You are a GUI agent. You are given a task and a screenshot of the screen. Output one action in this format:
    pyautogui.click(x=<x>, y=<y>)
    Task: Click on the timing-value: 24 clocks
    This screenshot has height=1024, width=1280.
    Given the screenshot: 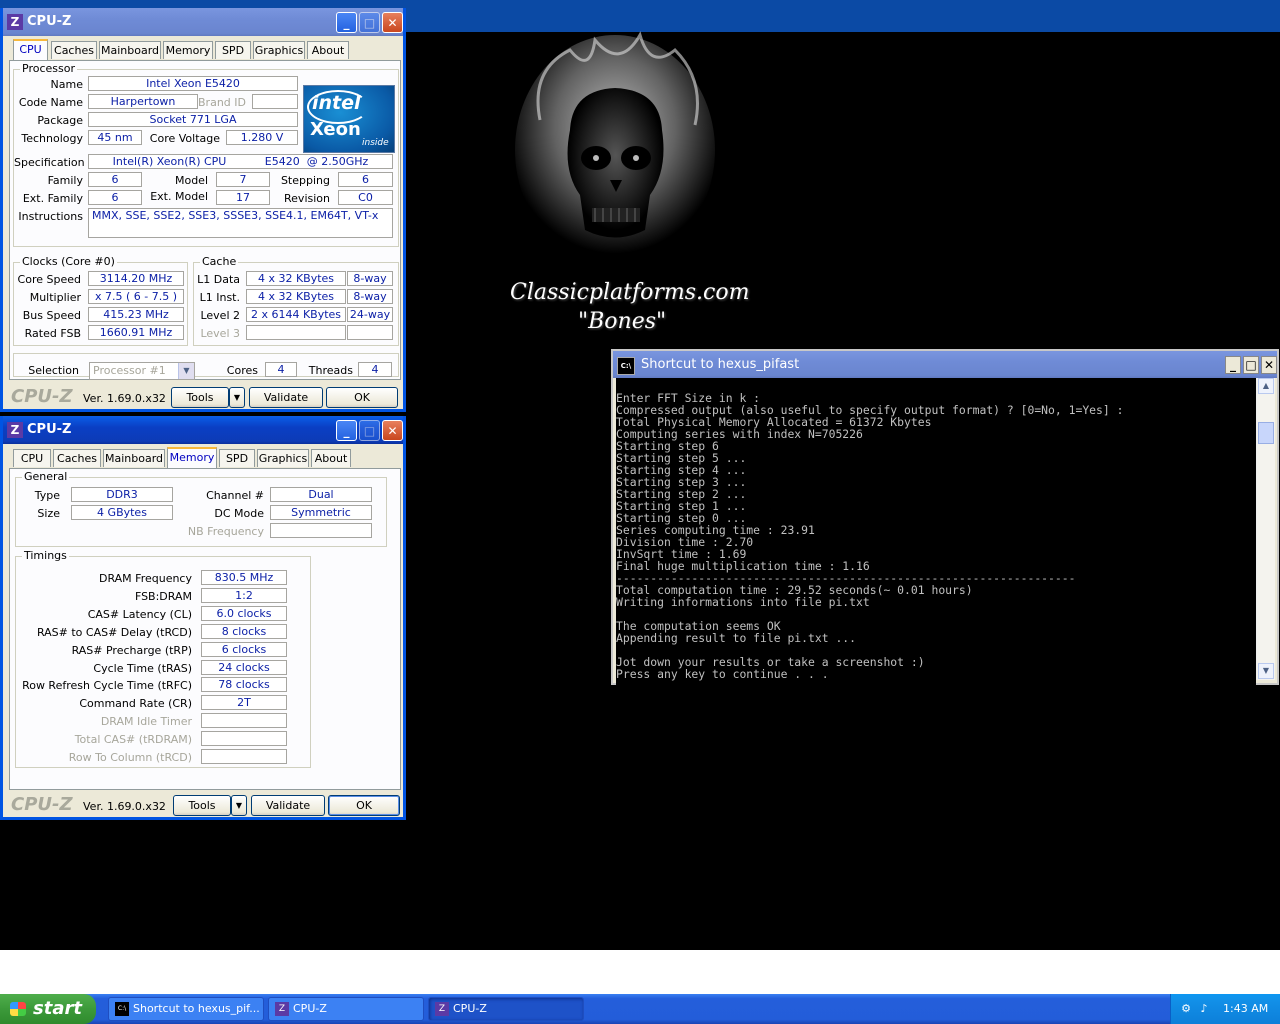 What is the action you would take?
    pyautogui.click(x=244, y=667)
    